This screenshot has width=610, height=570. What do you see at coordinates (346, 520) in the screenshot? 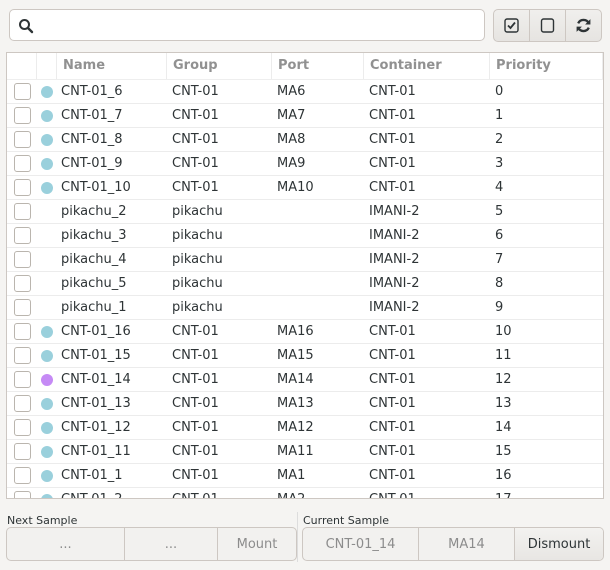
I see `current-sample-label: Current Sample` at bounding box center [346, 520].